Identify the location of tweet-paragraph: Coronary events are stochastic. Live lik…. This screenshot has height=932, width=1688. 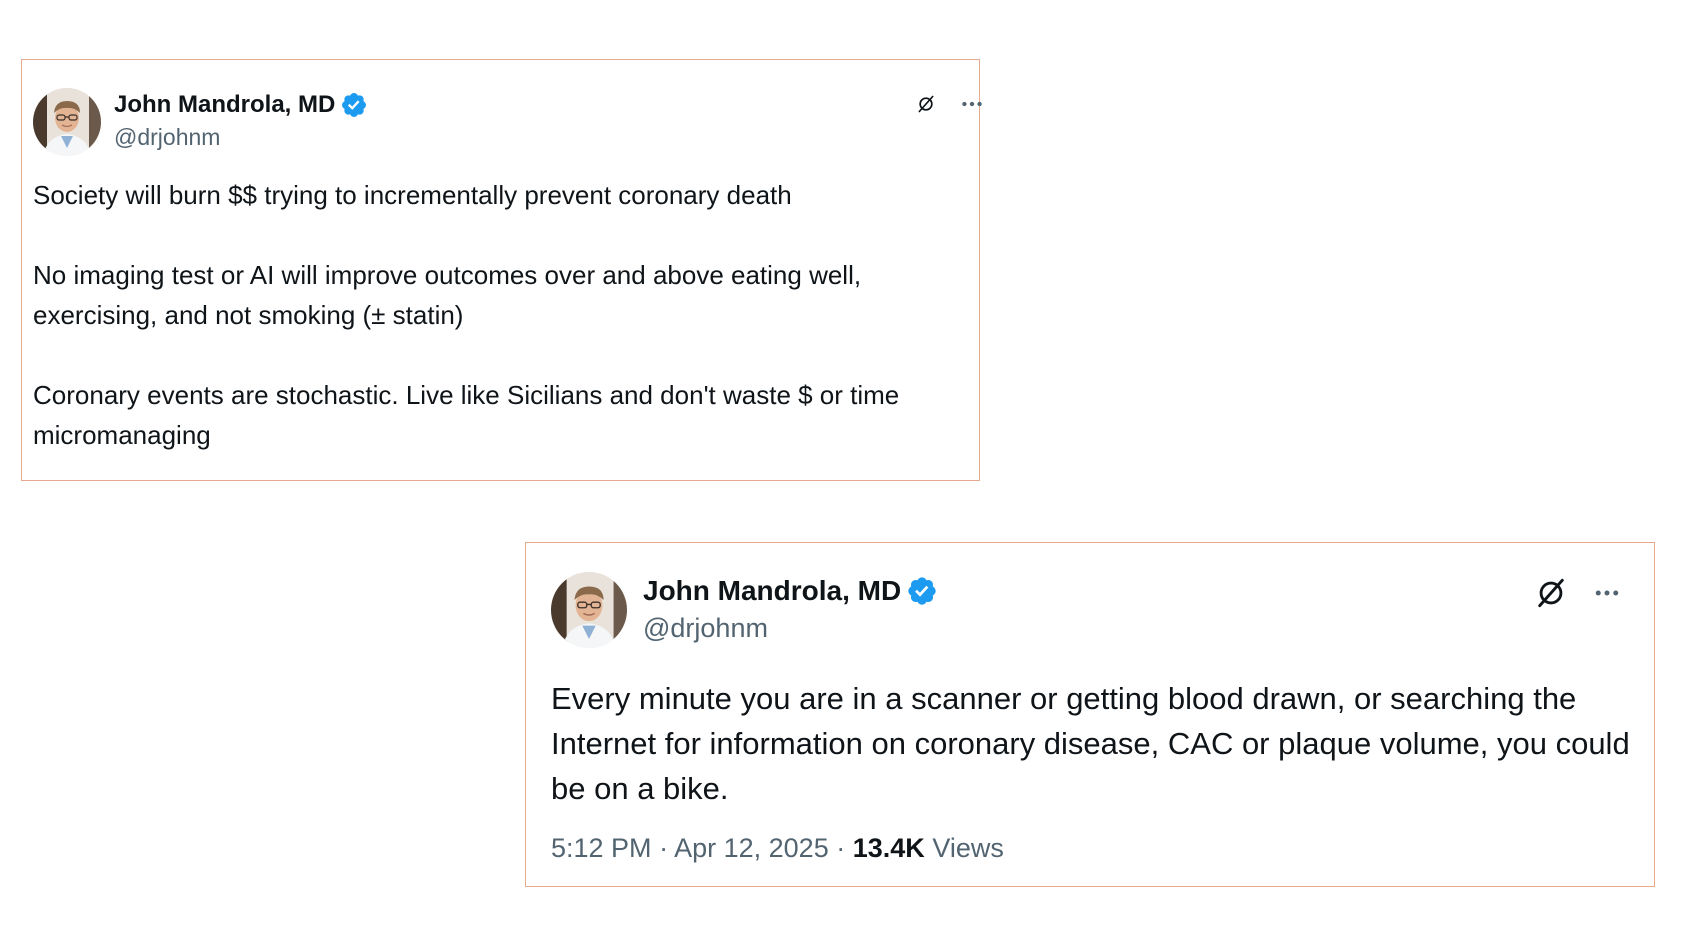
(466, 415).